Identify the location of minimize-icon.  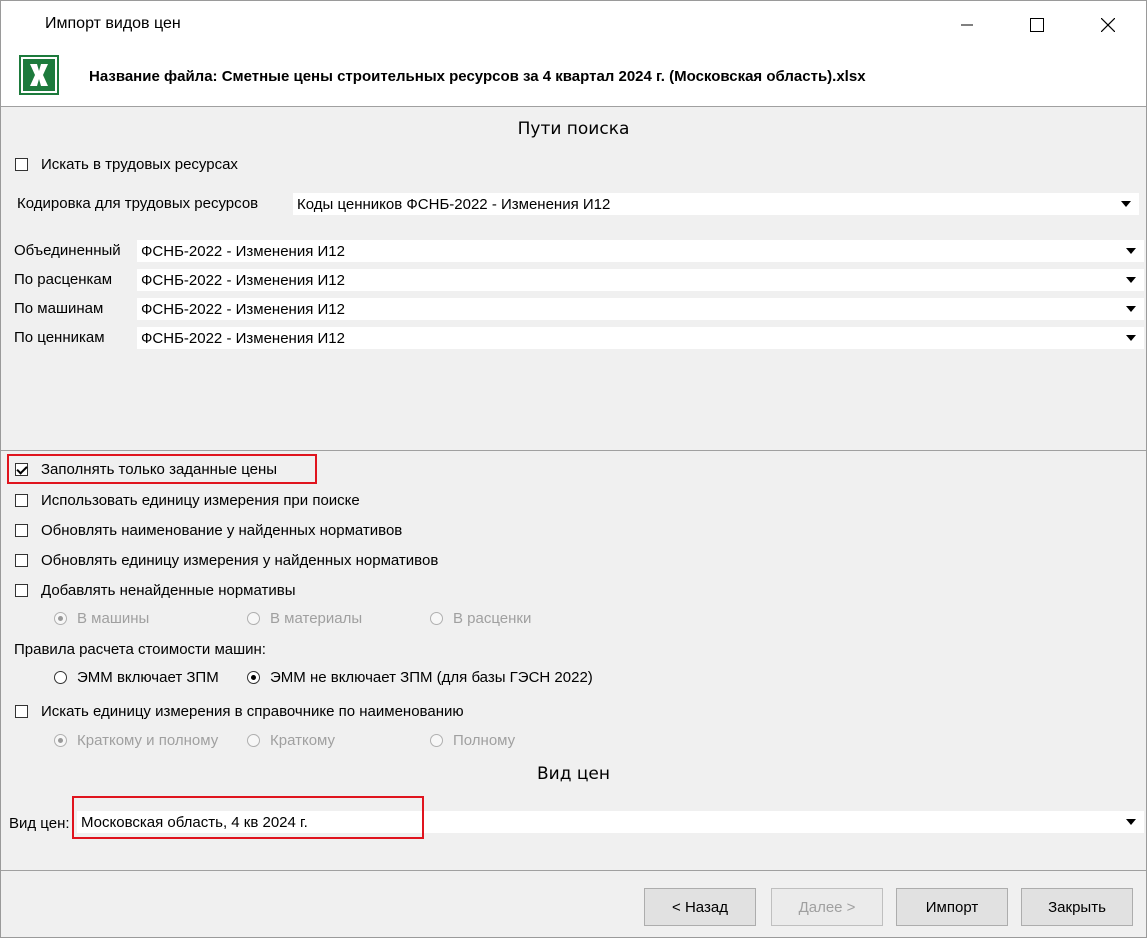
(967, 25).